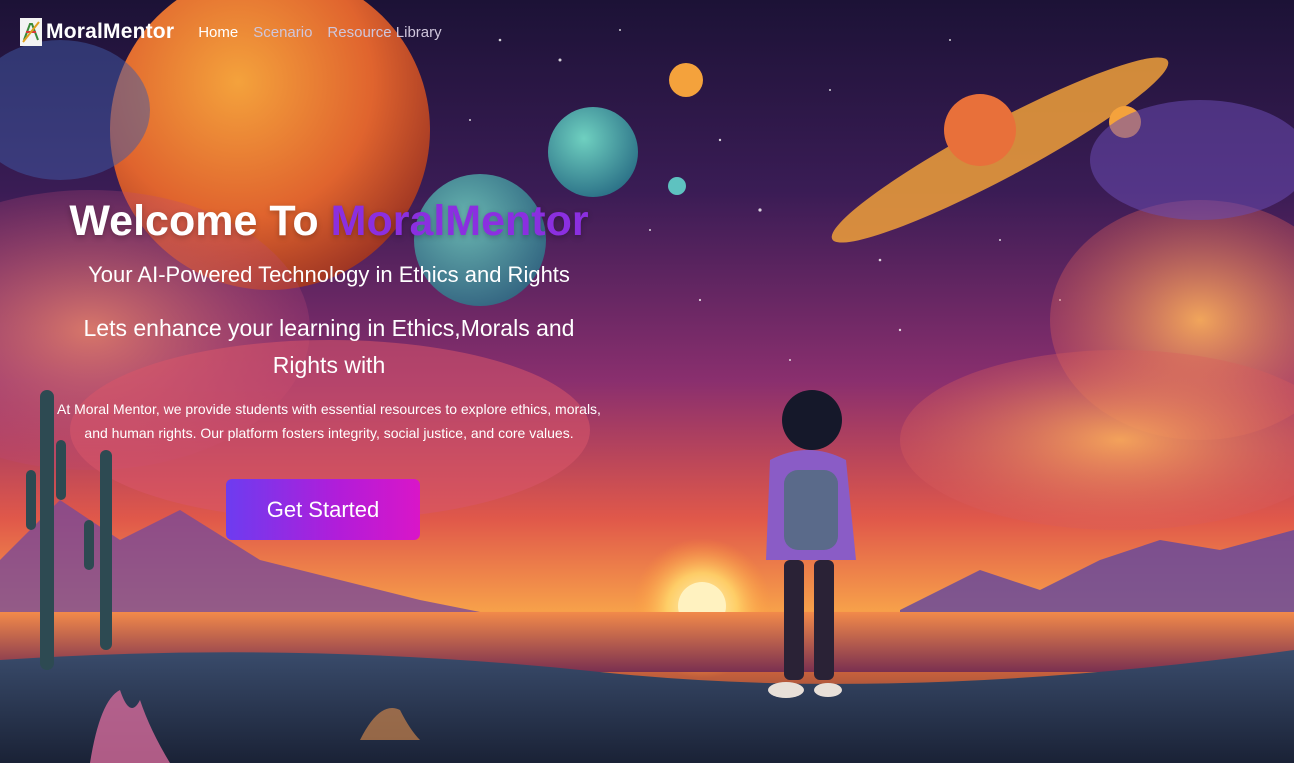  What do you see at coordinates (323, 509) in the screenshot?
I see `get-started-button: Get Started` at bounding box center [323, 509].